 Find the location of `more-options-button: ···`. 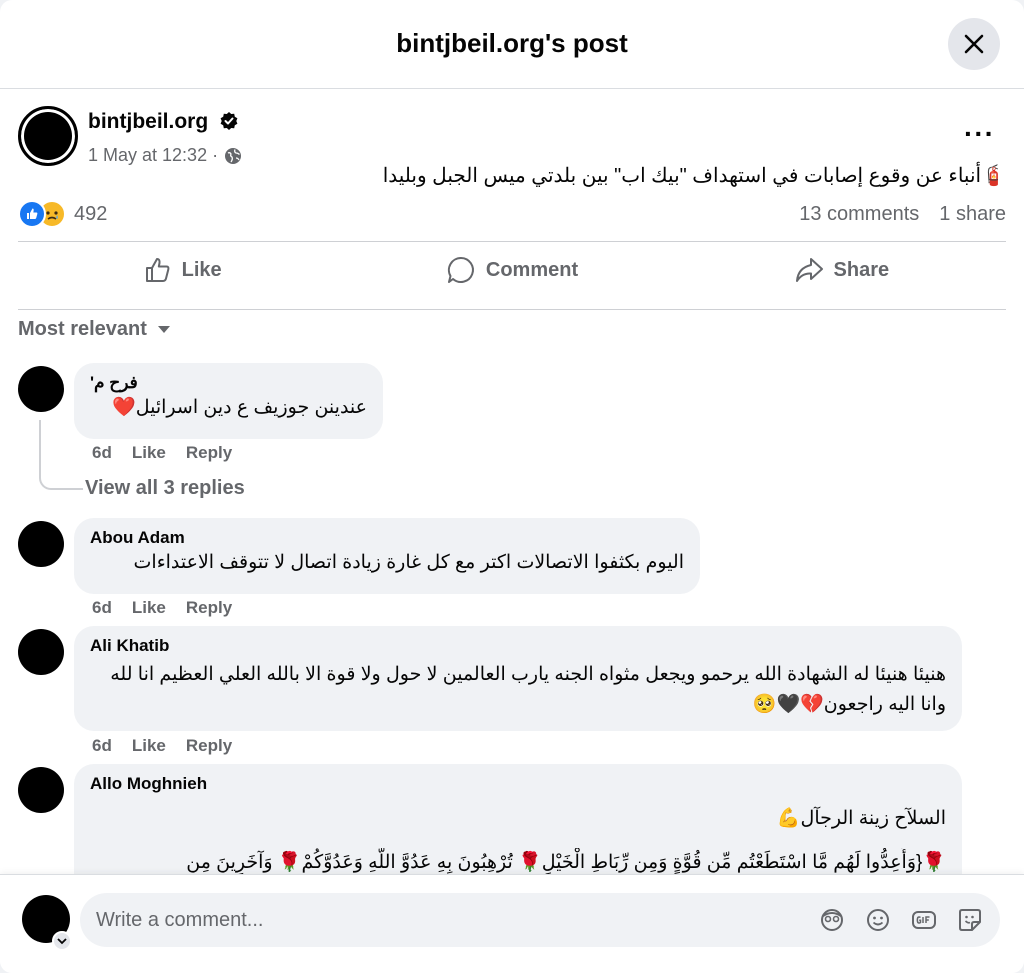

more-options-button: ··· is located at coordinates (979, 134).